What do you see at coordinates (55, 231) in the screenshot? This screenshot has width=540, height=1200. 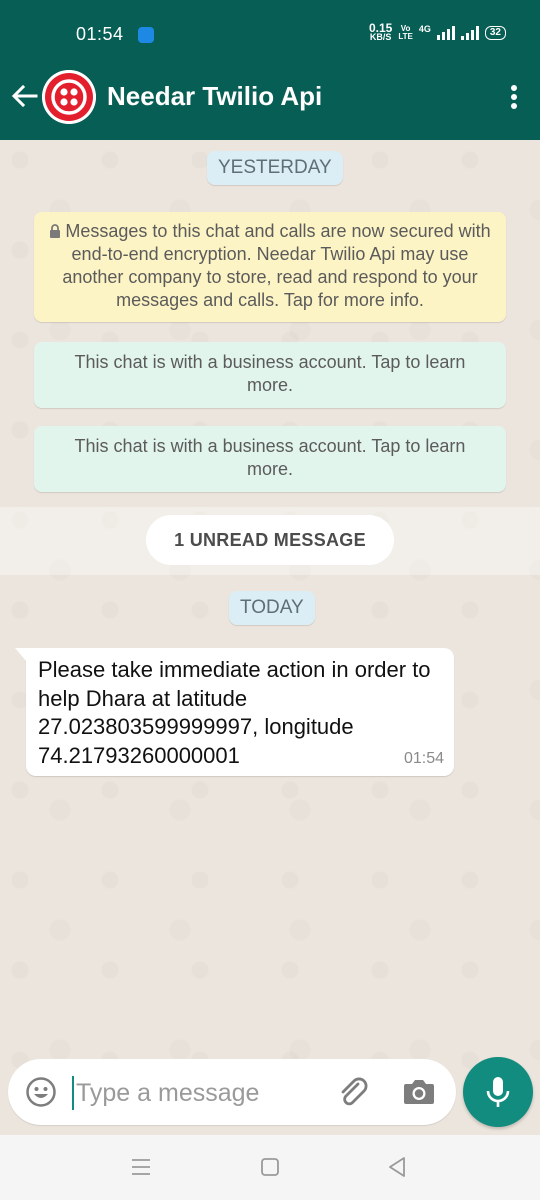 I see `lock-icon` at bounding box center [55, 231].